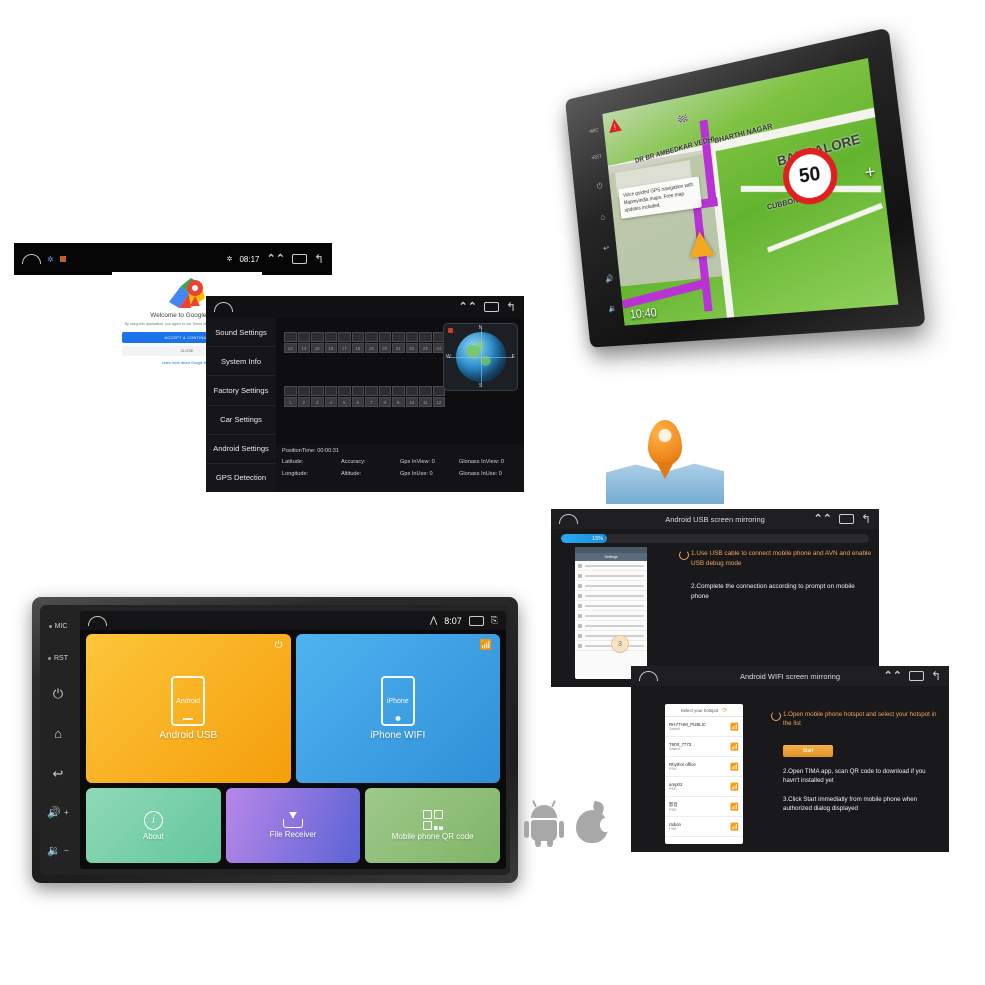  Describe the element at coordinates (241, 478) in the screenshot. I see `menu-item-gps-detection: GPS Detection` at that location.